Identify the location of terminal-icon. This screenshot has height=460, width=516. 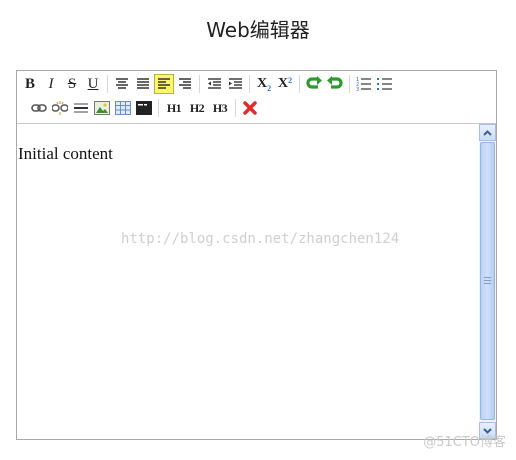
(144, 108).